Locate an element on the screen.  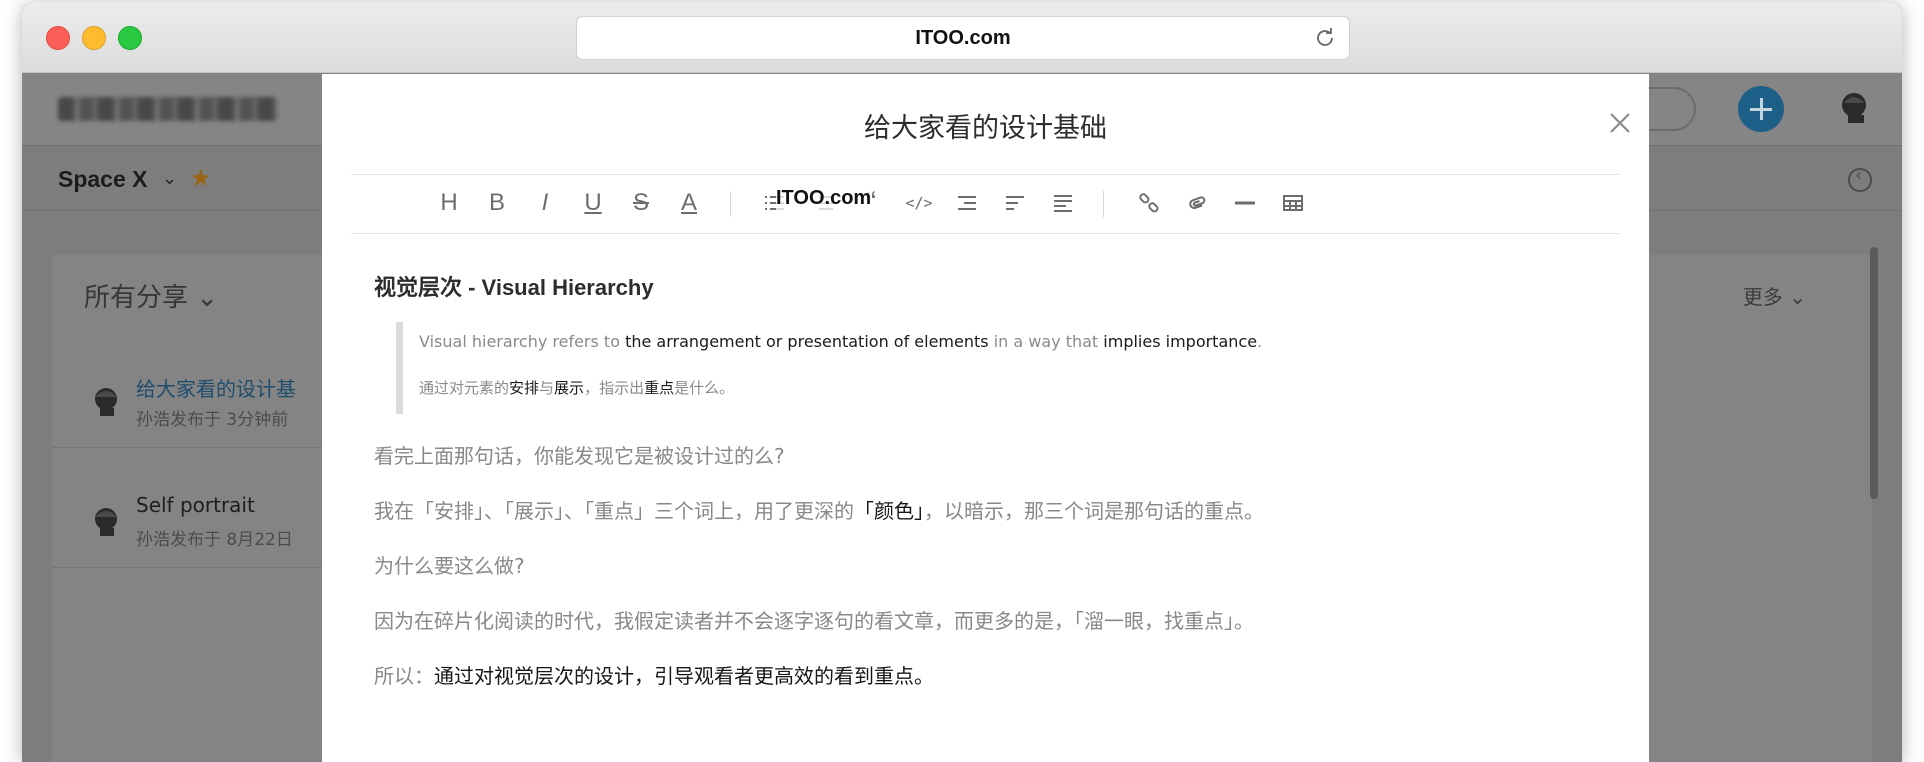
align-left-icon is located at coordinates (1015, 203).